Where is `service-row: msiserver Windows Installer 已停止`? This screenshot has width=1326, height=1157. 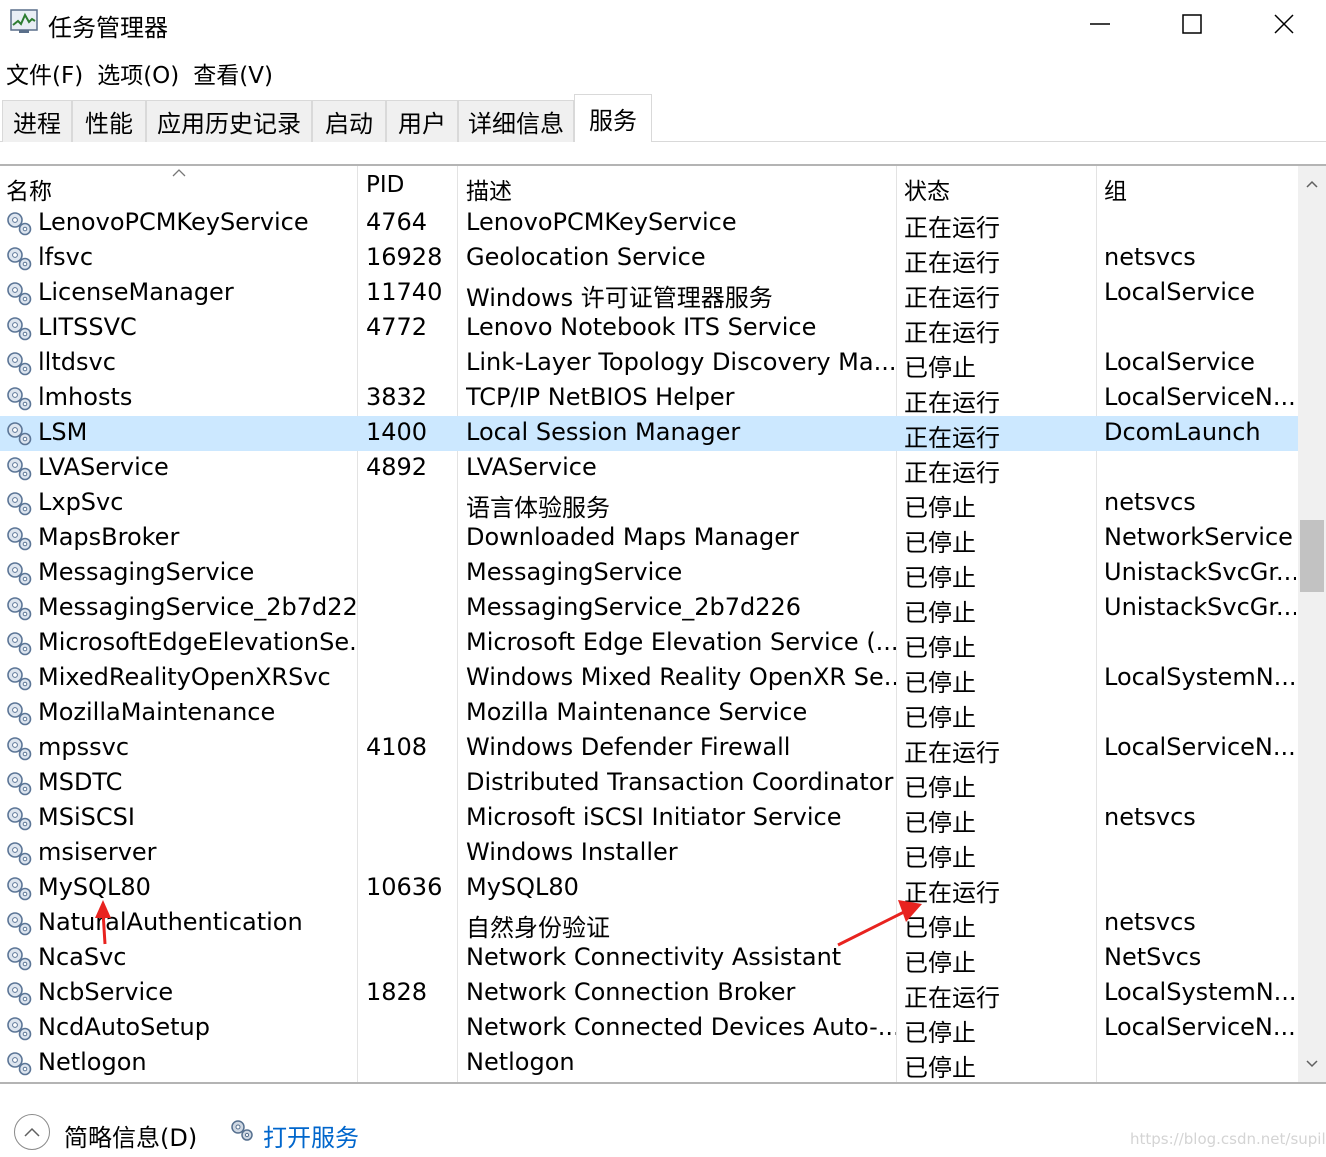 service-row: msiserver Windows Installer 已停止 is located at coordinates (649, 854).